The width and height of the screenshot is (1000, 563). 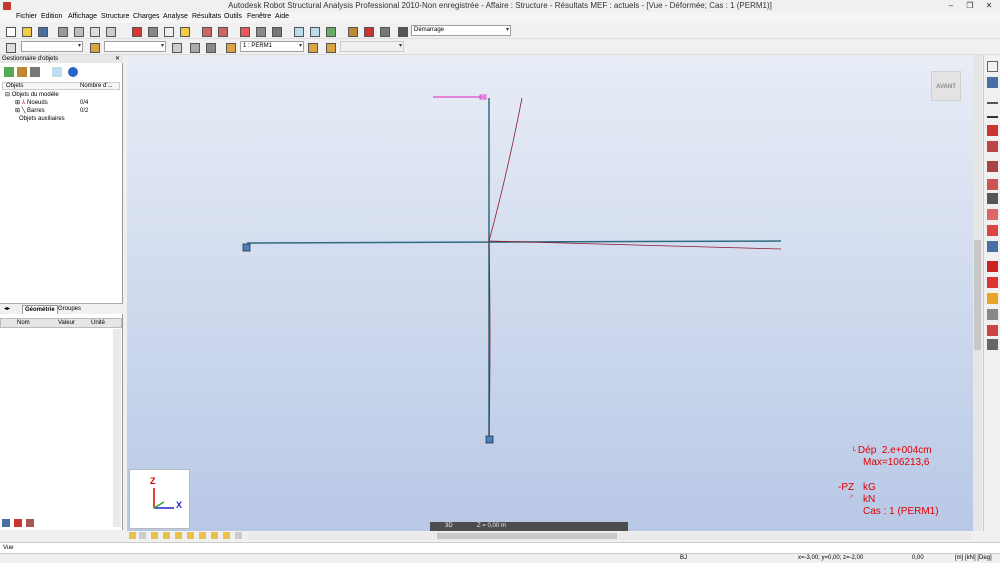 What do you see at coordinates (6, 523) in the screenshot?
I see `properties-icon` at bounding box center [6, 523].